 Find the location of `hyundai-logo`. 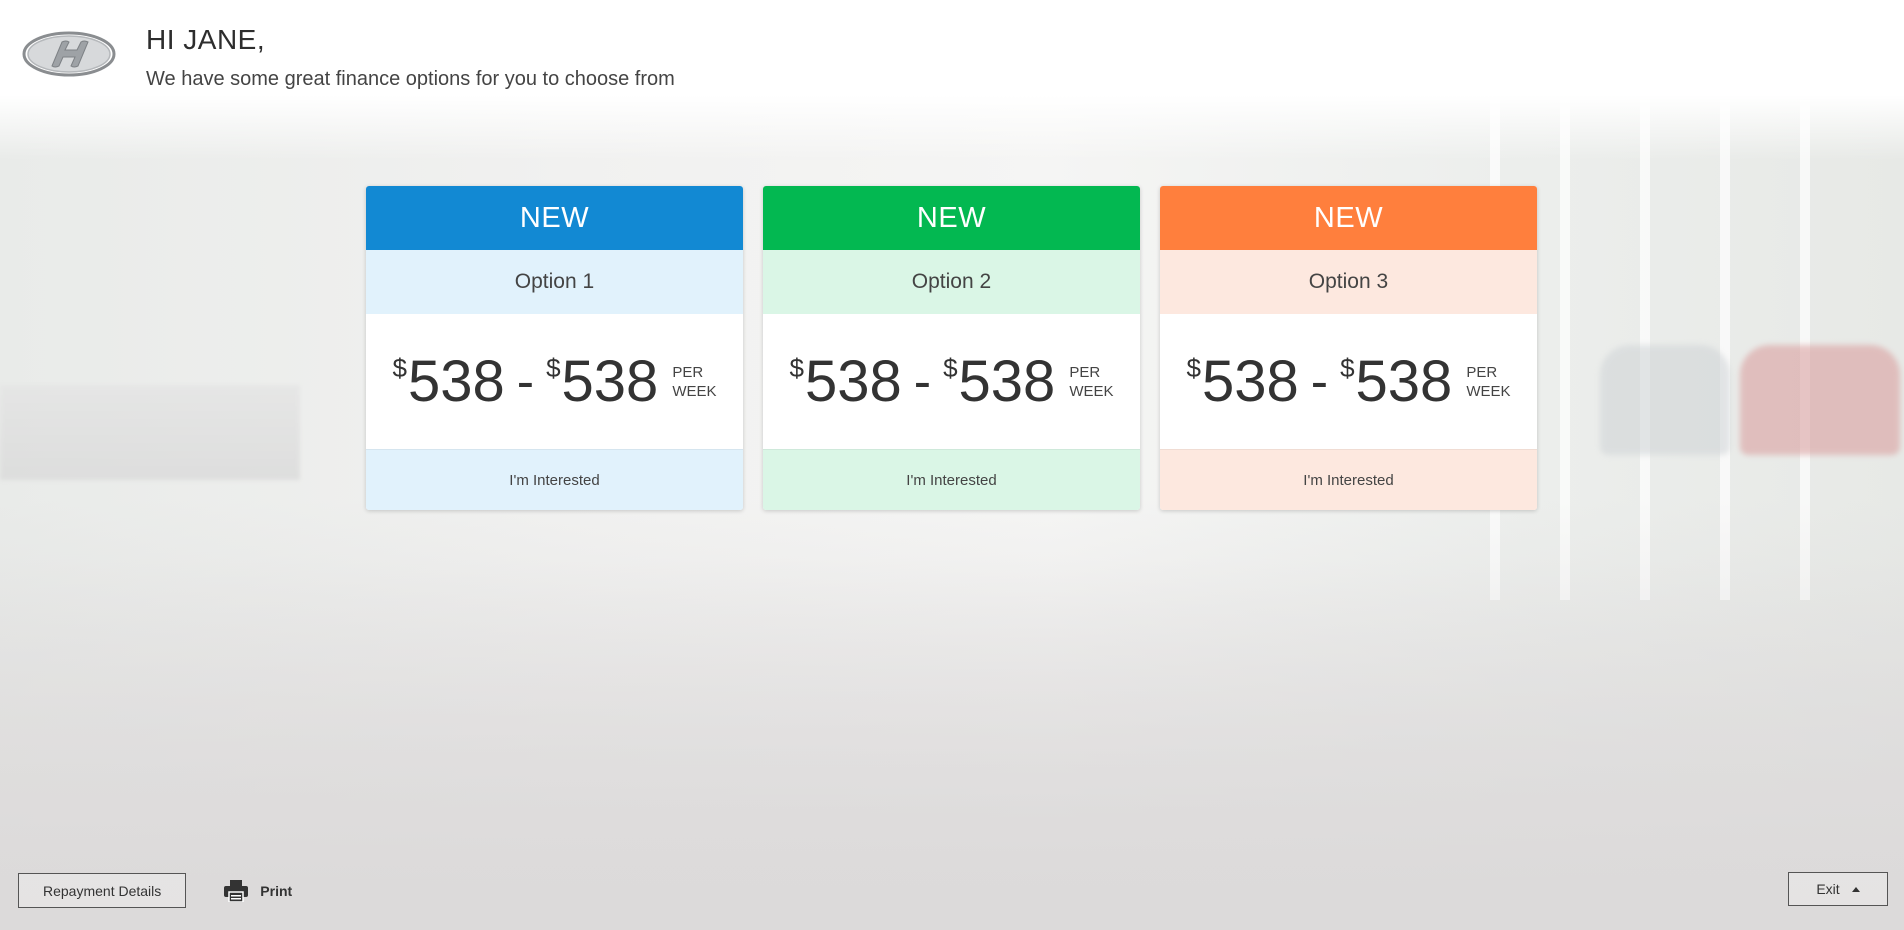

hyundai-logo is located at coordinates (69, 54).